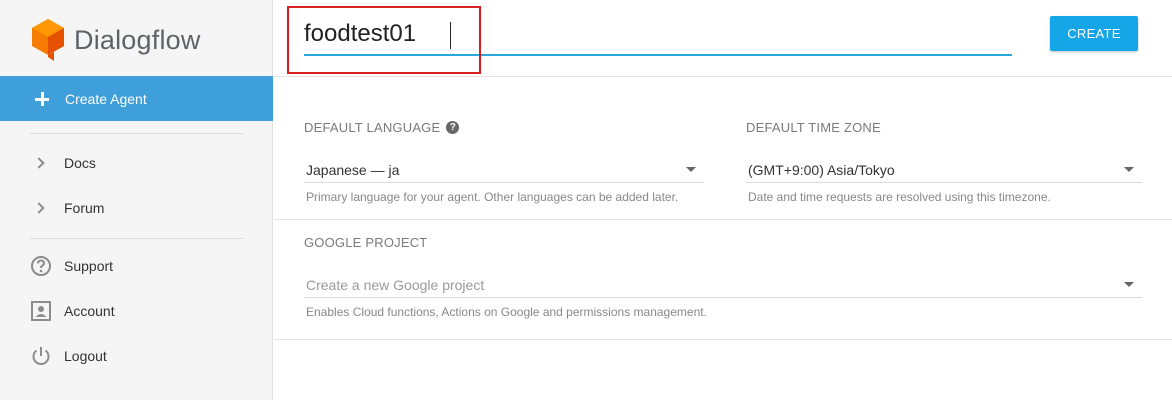 This screenshot has height=400, width=1172. I want to click on default-language-value: Japanese — ja, so click(353, 169).